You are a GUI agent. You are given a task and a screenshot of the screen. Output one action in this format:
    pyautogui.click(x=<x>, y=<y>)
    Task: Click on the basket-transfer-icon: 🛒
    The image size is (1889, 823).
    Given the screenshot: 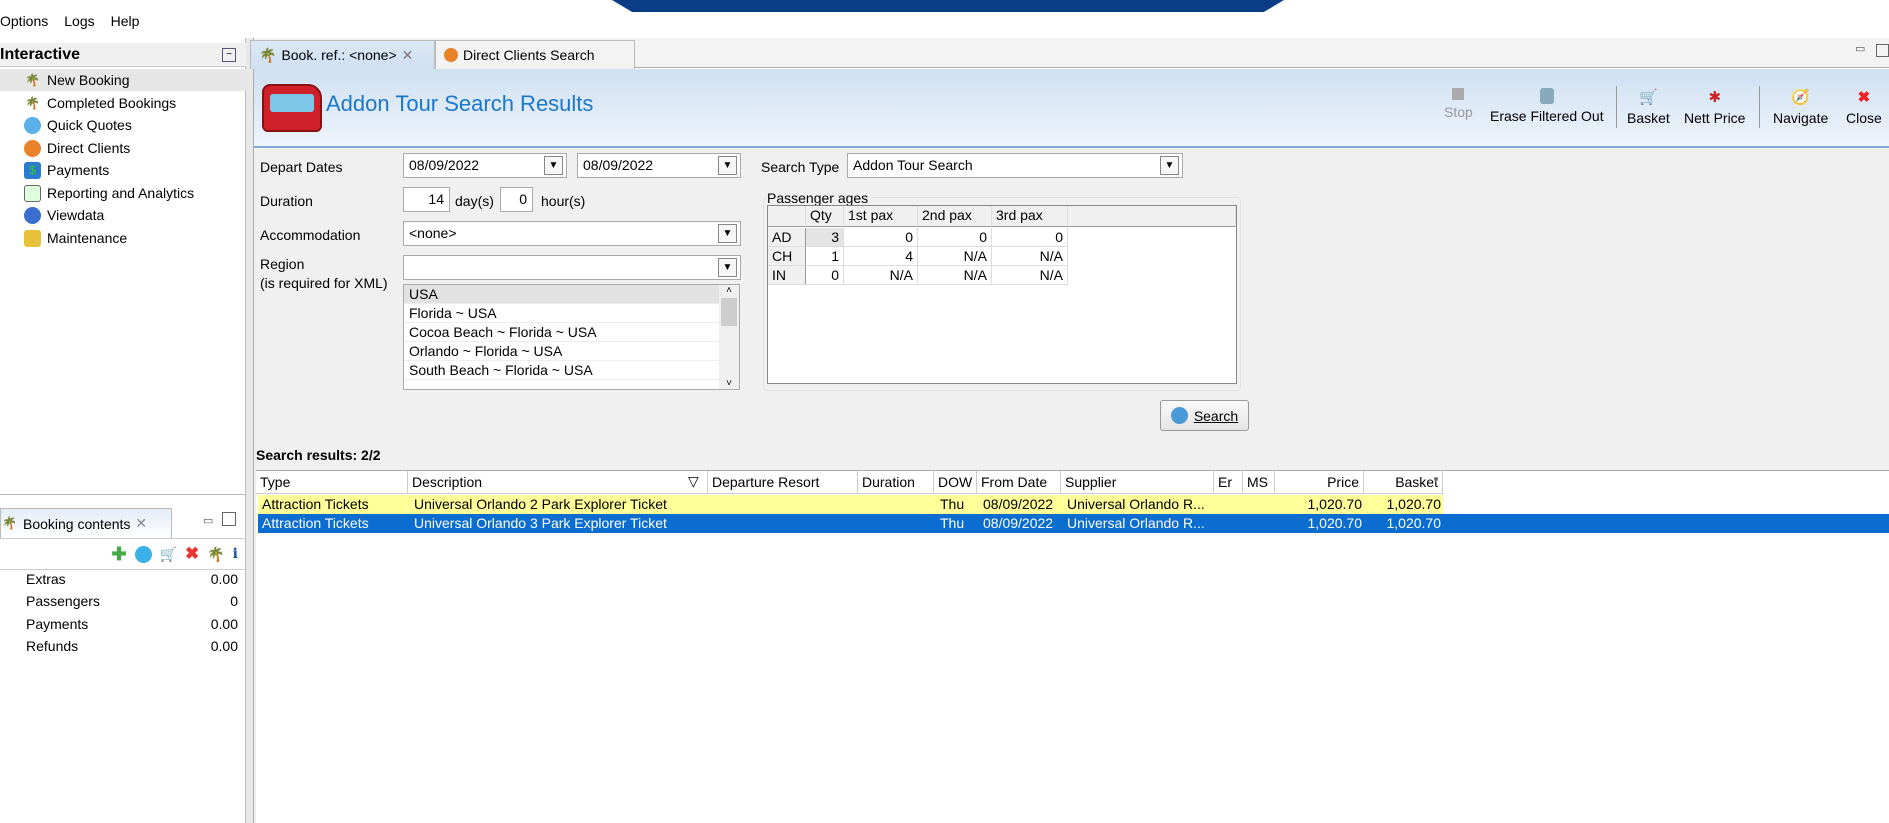 What is the action you would take?
    pyautogui.click(x=168, y=554)
    